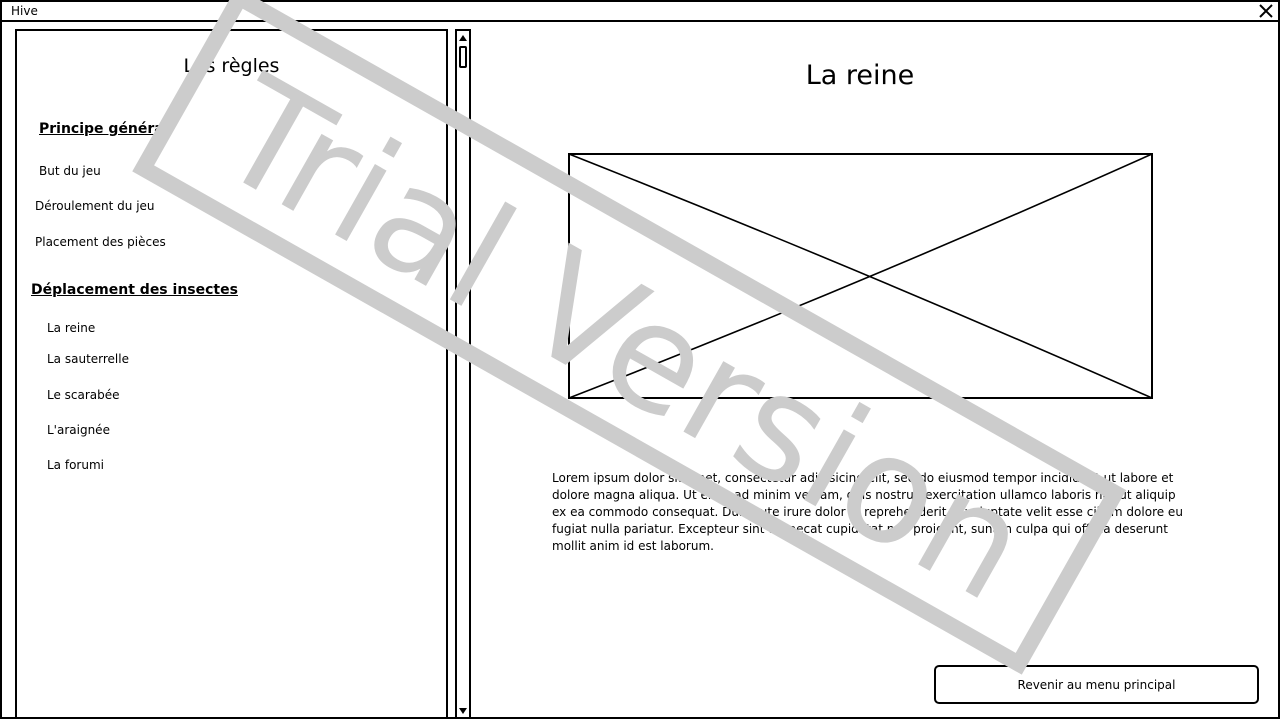  What do you see at coordinates (24, 11) in the screenshot?
I see `window-title: Hive` at bounding box center [24, 11].